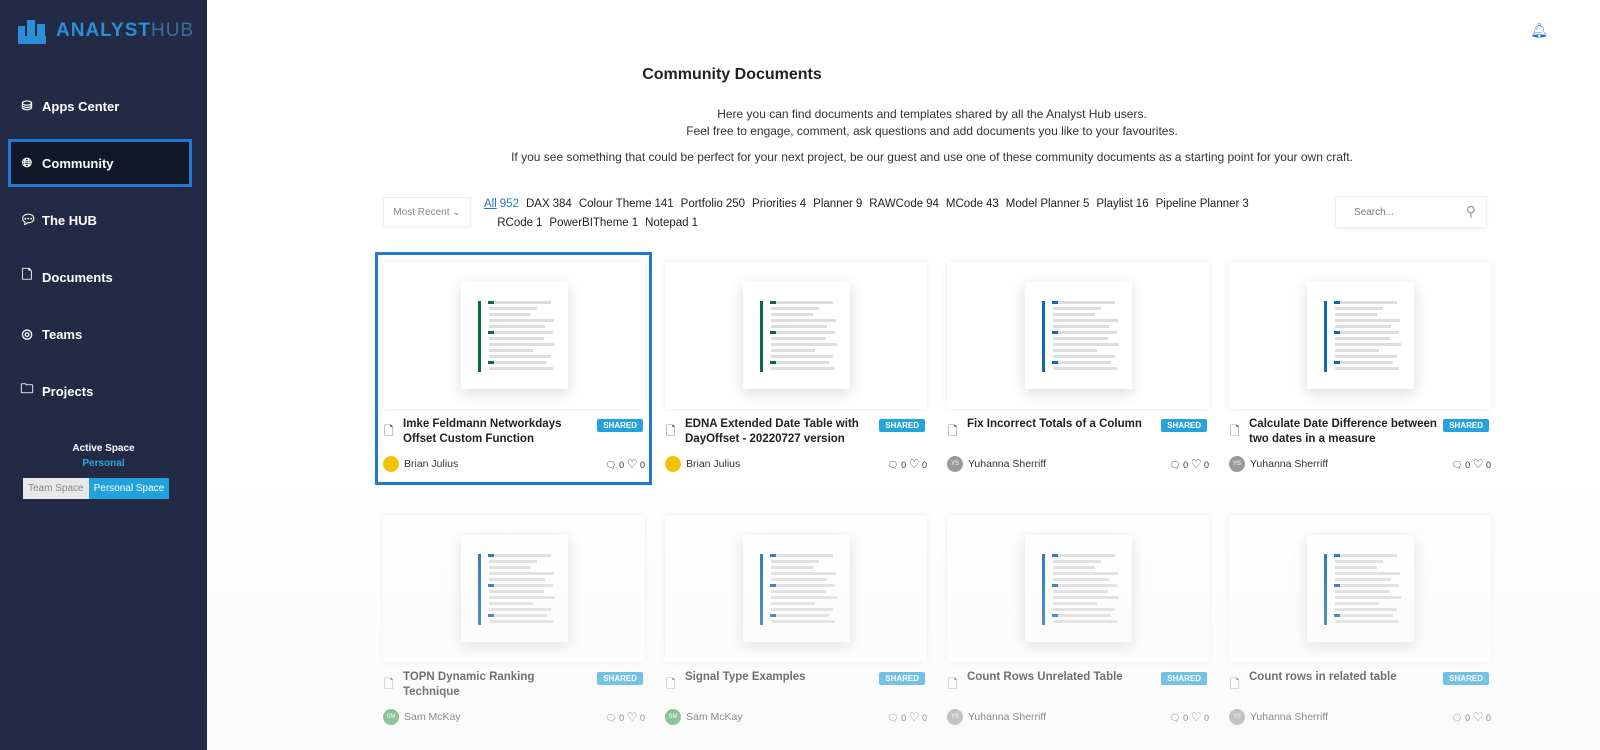 The image size is (1600, 750). I want to click on sidebar-item-projects: 🗀 Projects, so click(100, 391).